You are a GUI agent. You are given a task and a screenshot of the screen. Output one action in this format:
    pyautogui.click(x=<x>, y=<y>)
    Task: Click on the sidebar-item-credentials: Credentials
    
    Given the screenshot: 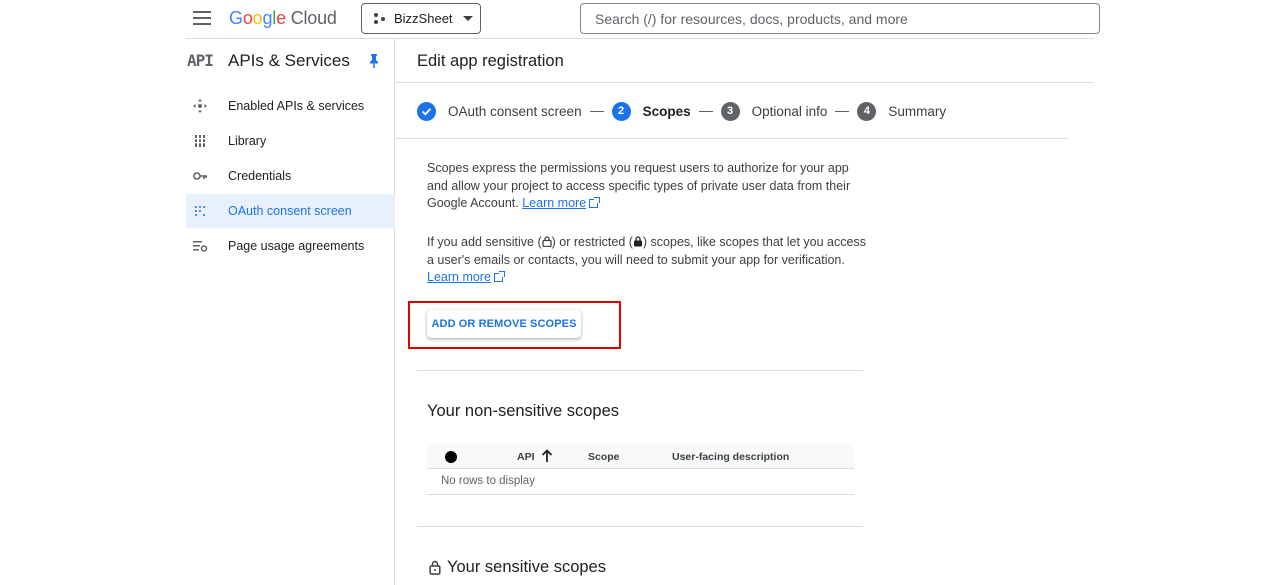 What is the action you would take?
    pyautogui.click(x=290, y=176)
    